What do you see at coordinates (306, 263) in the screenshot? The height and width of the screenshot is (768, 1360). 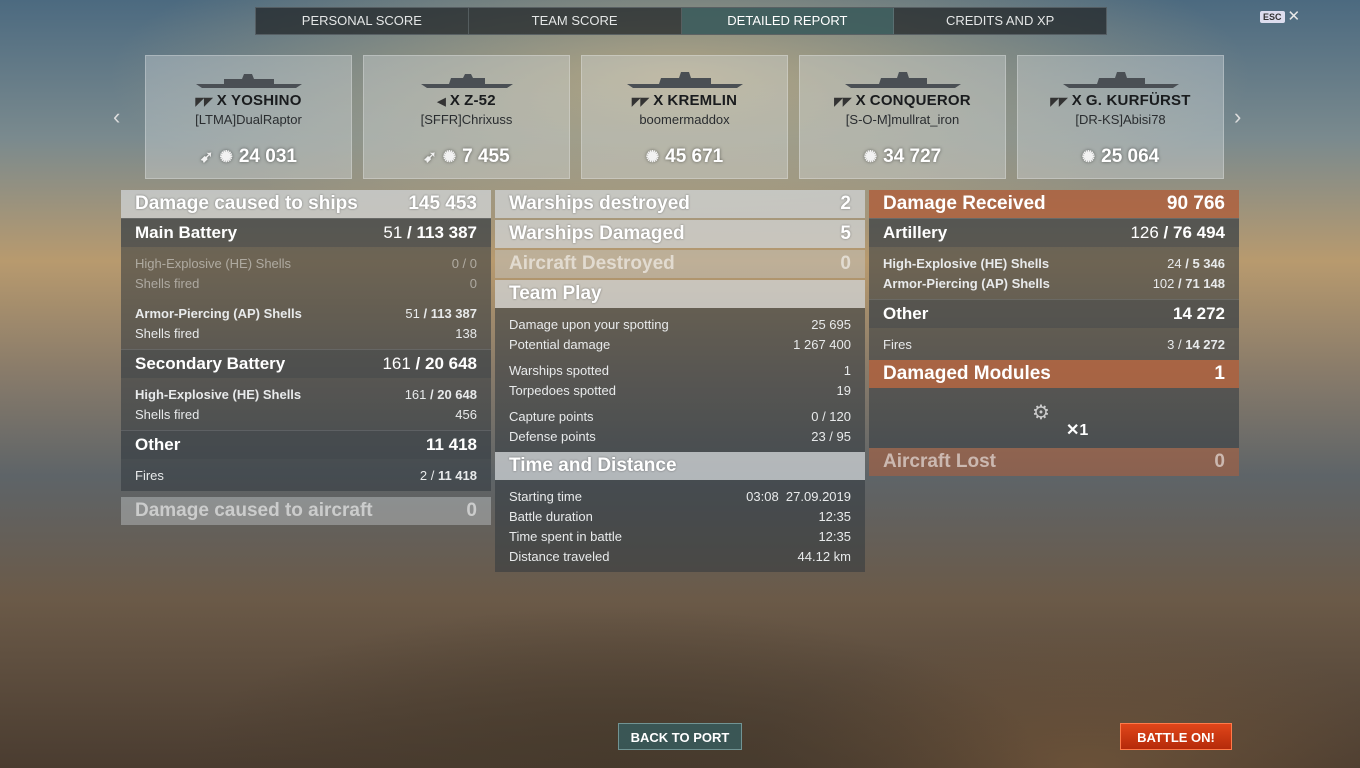 I see `he-shells-row: High-Explosive (HE) Shells 0 / 0` at bounding box center [306, 263].